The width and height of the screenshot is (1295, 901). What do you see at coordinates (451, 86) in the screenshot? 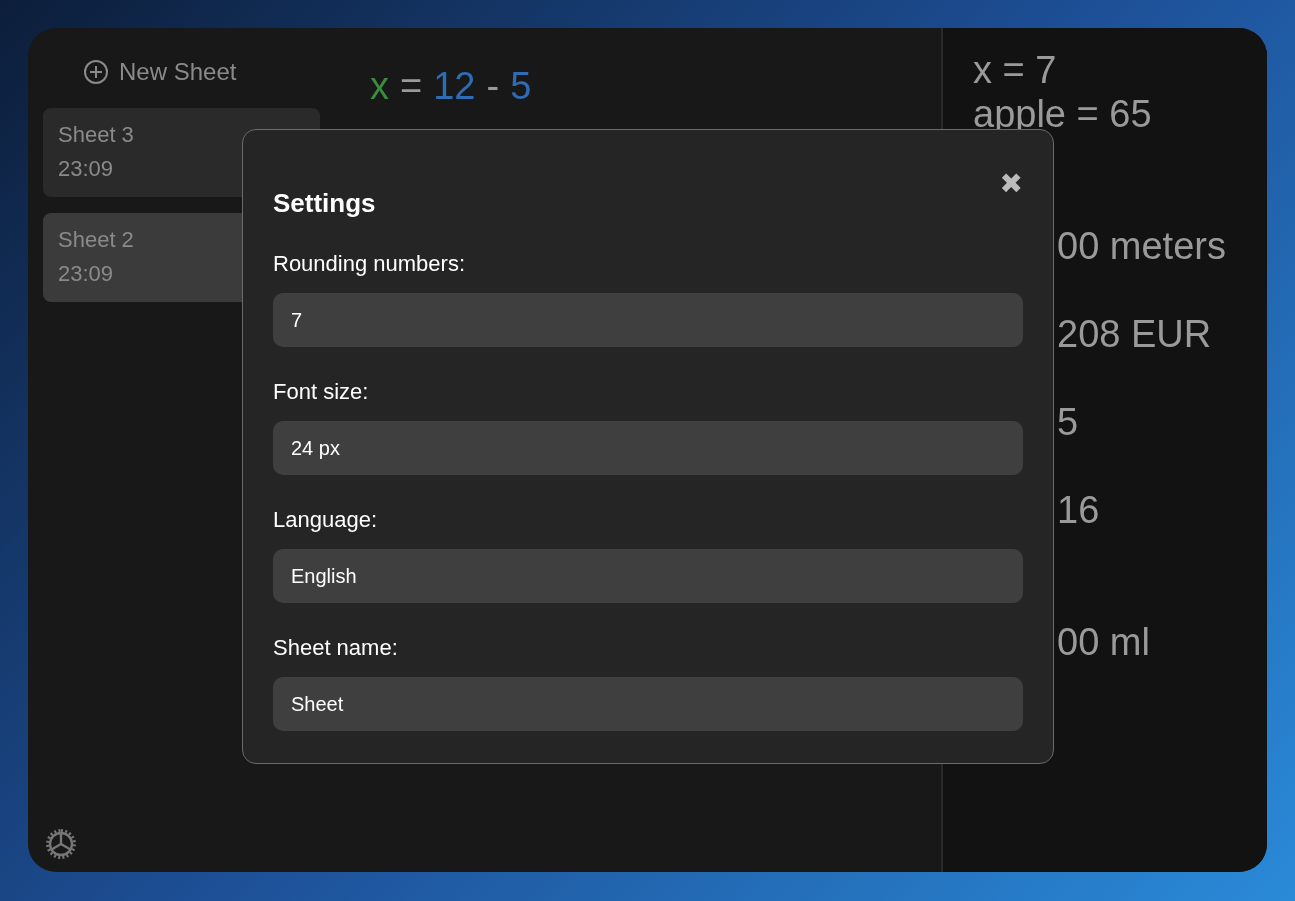
I see `code-line: x = 12 - 5` at bounding box center [451, 86].